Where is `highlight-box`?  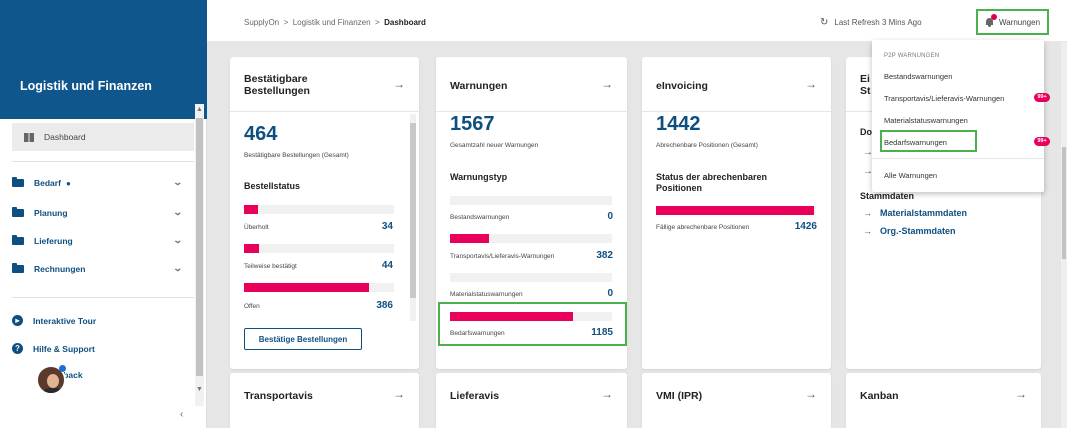
highlight-box is located at coordinates (928, 141).